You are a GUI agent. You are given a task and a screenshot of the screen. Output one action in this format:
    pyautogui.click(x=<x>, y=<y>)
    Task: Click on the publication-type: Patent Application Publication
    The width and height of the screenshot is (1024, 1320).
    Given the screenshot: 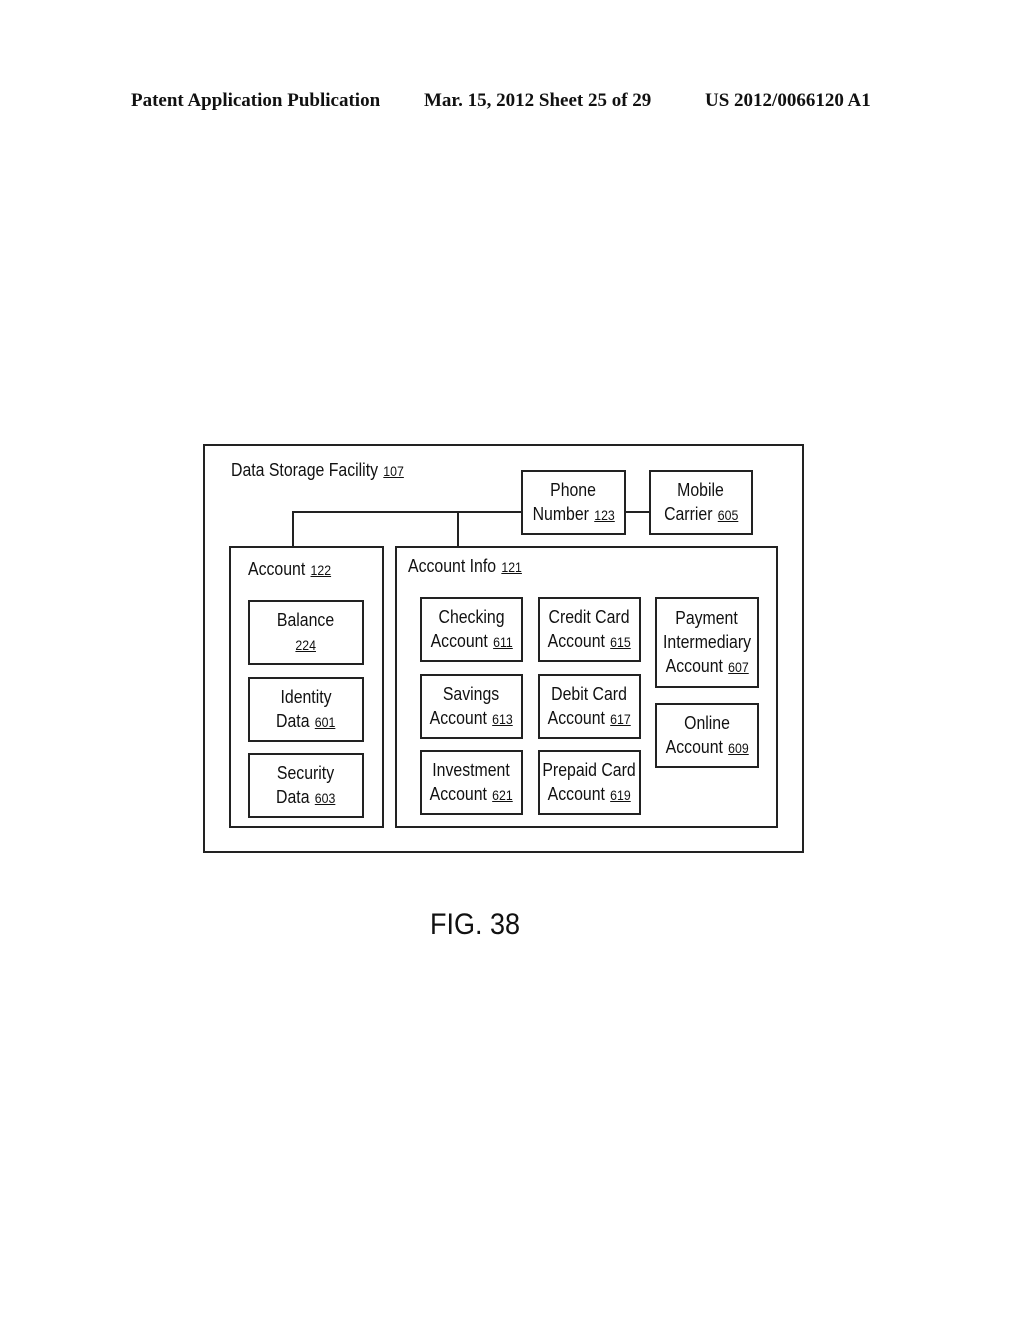 What is the action you would take?
    pyautogui.click(x=256, y=100)
    